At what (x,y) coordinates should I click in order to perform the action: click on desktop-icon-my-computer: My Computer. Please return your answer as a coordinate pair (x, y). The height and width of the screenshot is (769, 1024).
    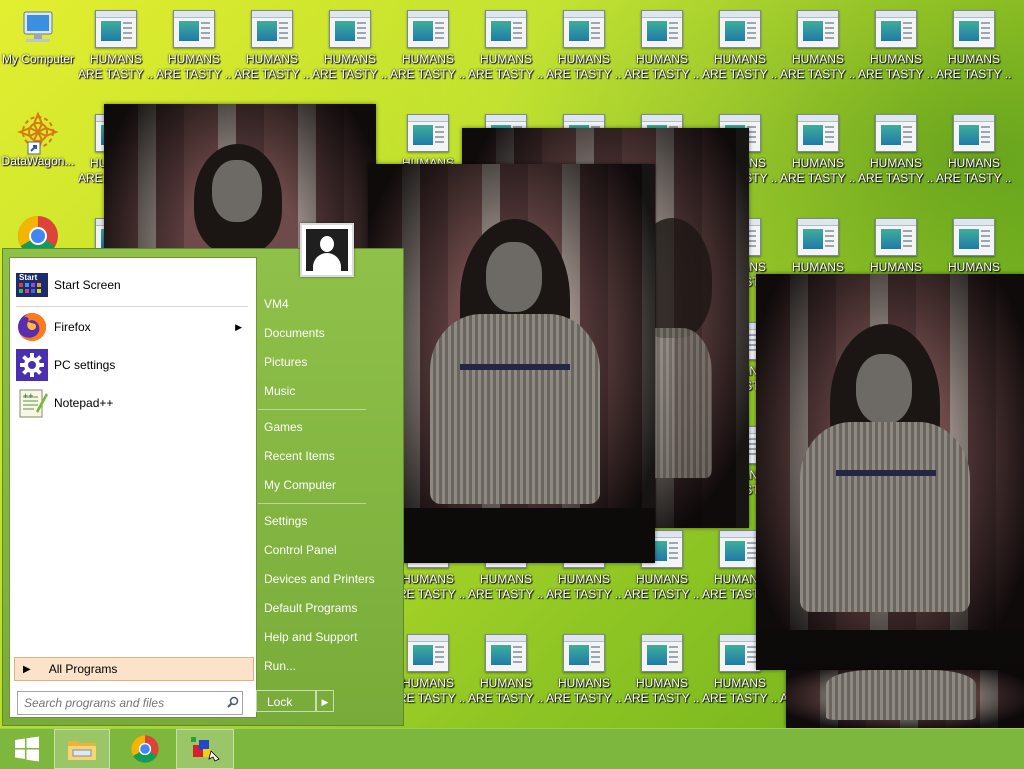
    Looking at the image, I should click on (38, 38).